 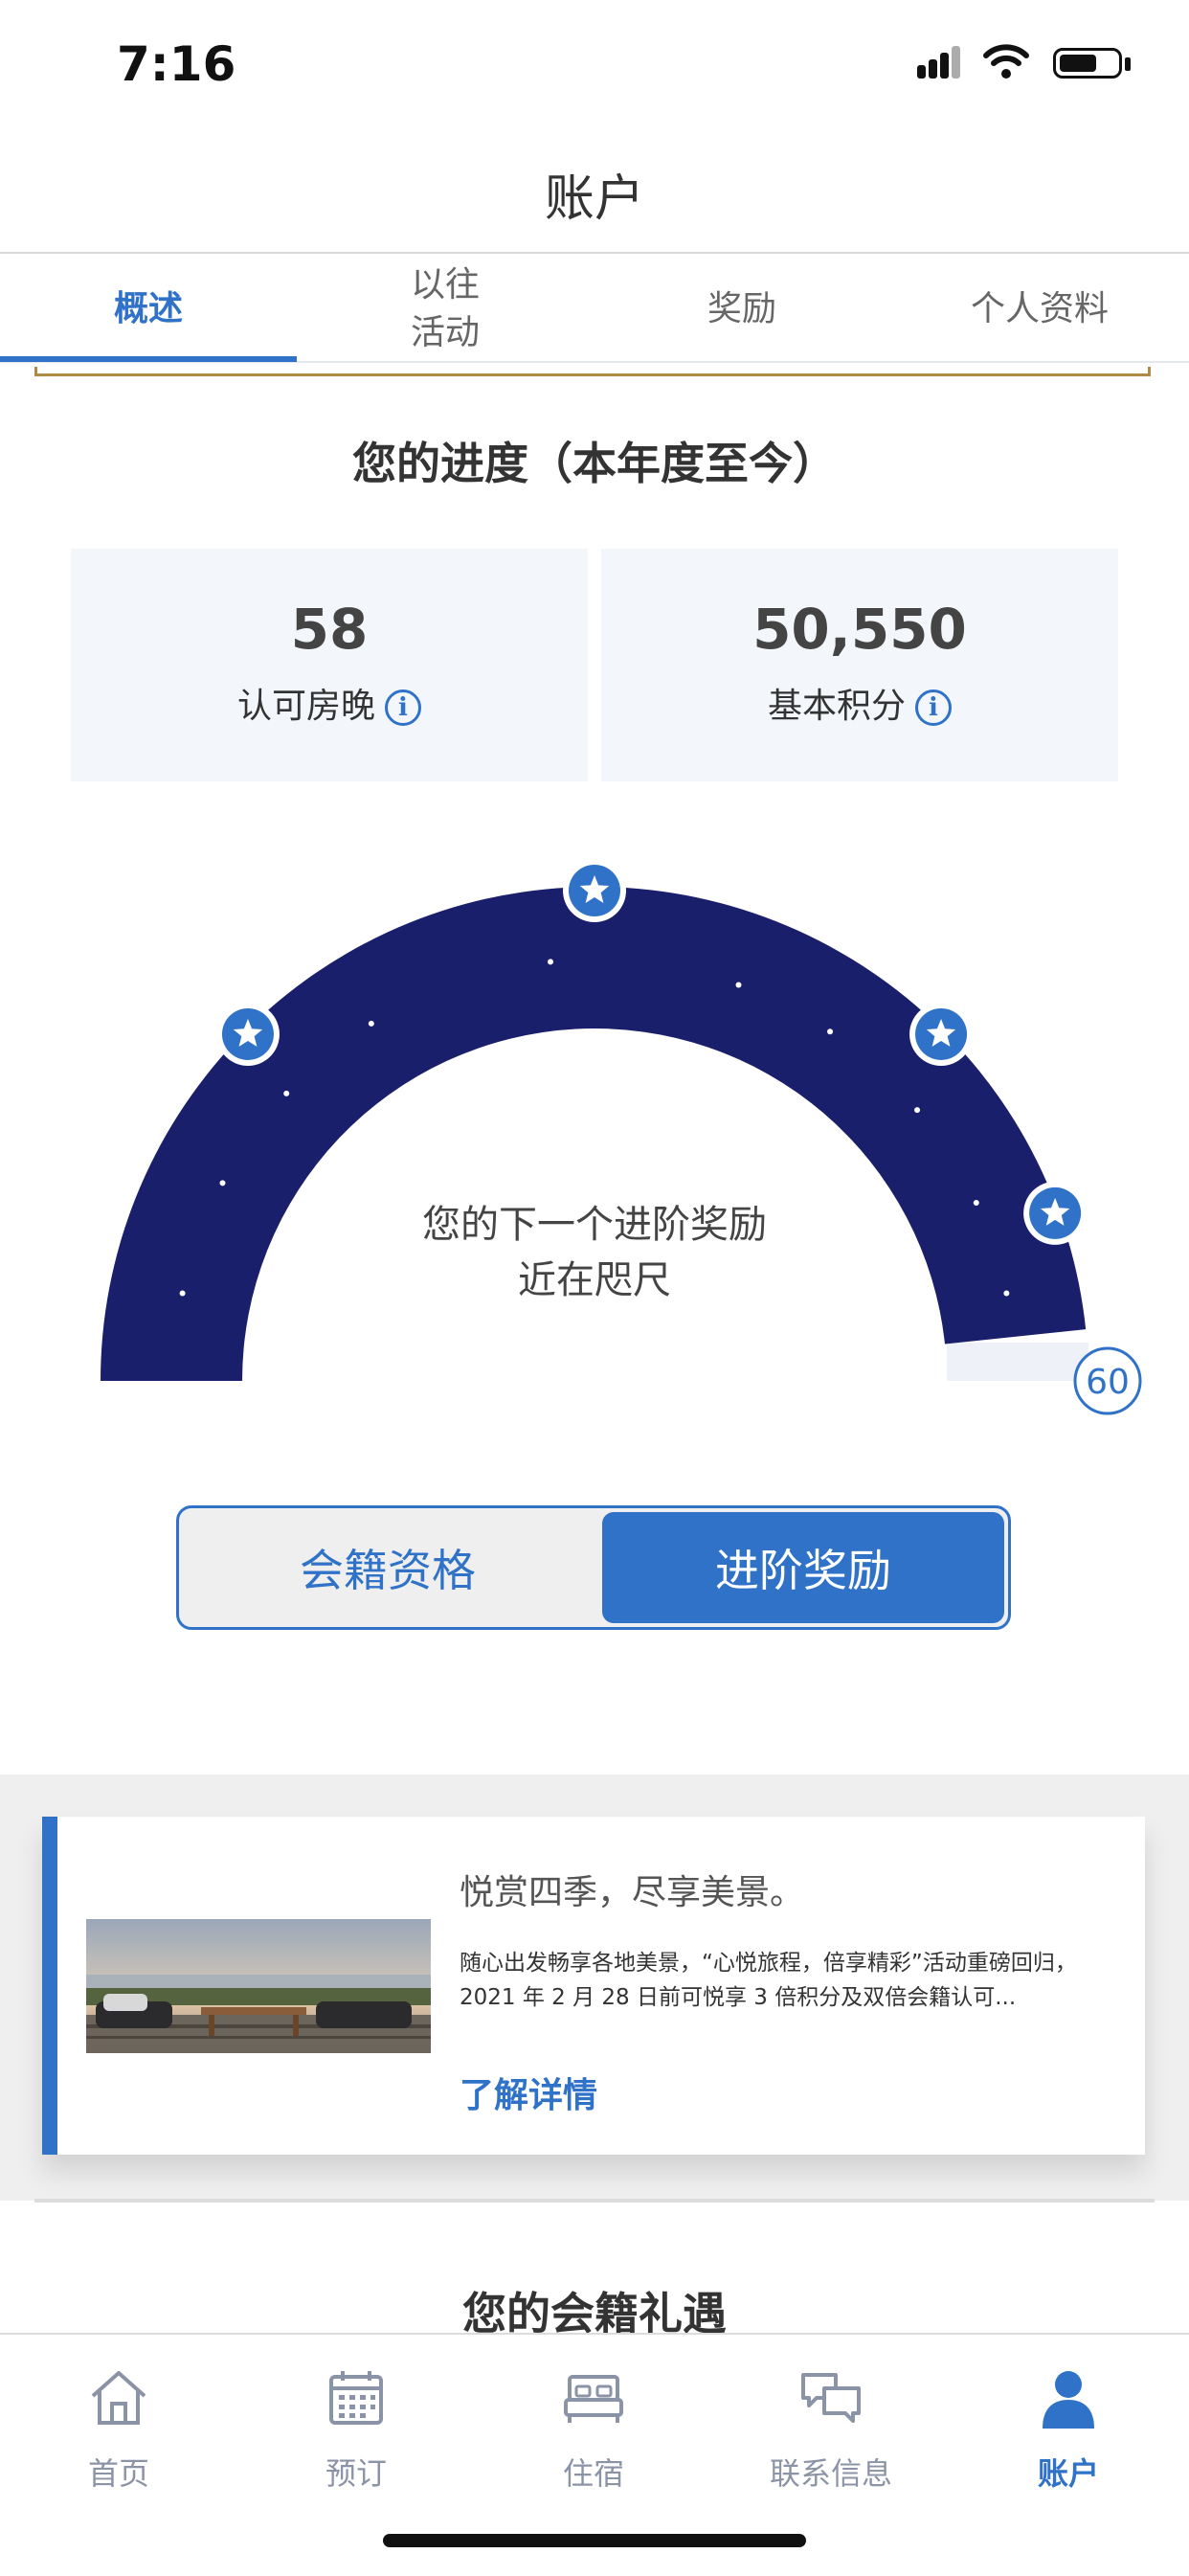 What do you see at coordinates (836, 706) in the screenshot?
I see `points-label: 基本积分` at bounding box center [836, 706].